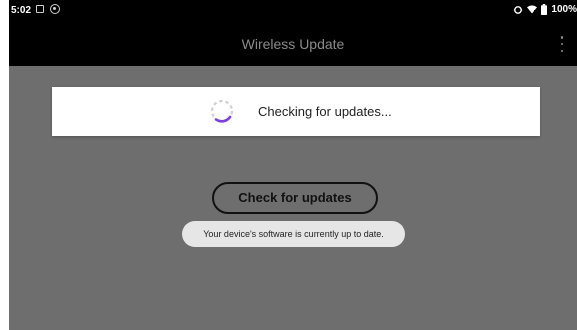 The image size is (577, 330). I want to click on status-system-icons: 100%, so click(545, 9).